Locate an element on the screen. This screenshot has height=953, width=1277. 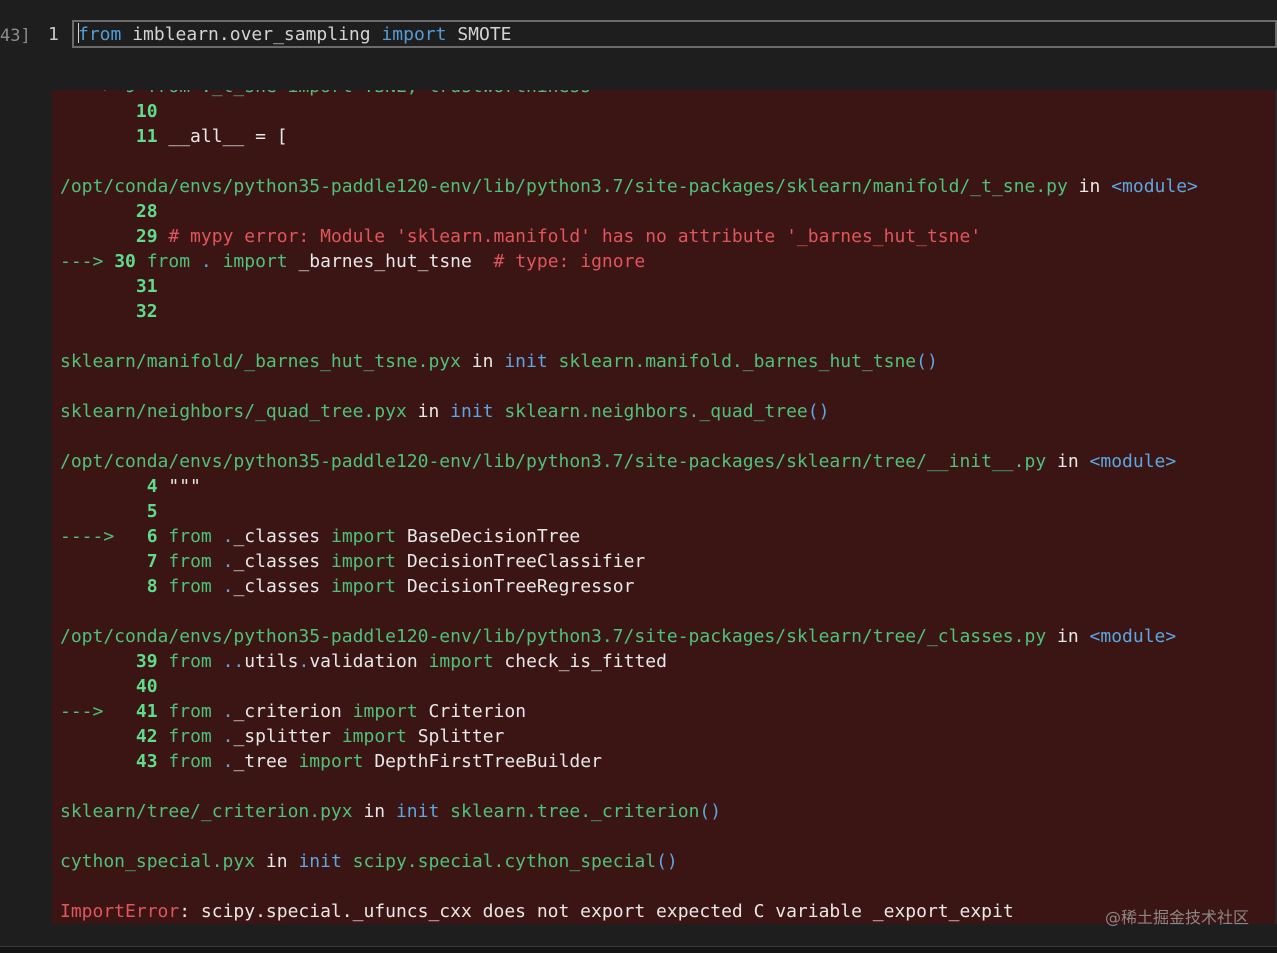
module-part: validation is located at coordinates (363, 661).